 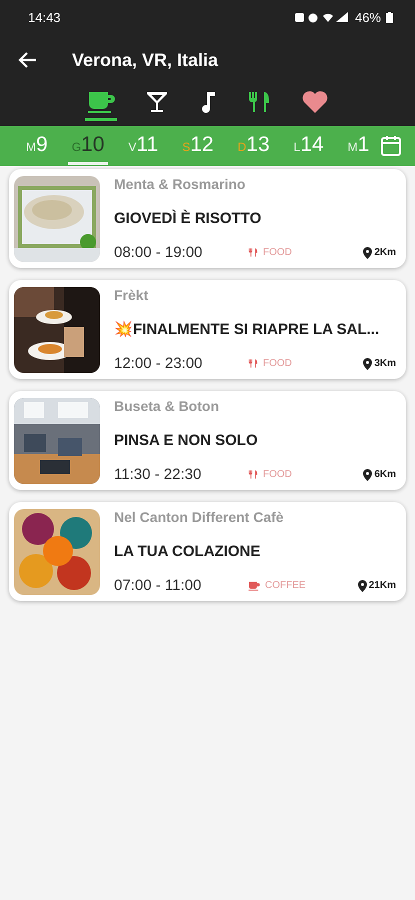 I want to click on event-hours: 08:00 - 19:00, so click(x=159, y=252).